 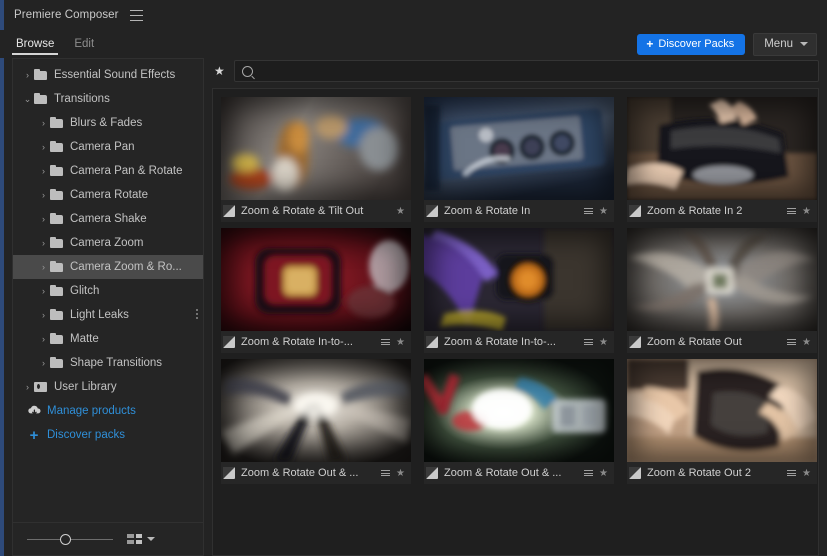 I want to click on sidebar-item-glitch: › Glitch, so click(x=108, y=291).